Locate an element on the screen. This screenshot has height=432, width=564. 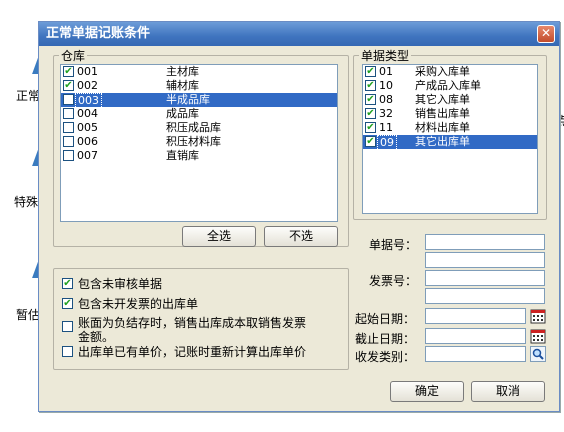
list-item: 003 半成品库 is located at coordinates (199, 101).